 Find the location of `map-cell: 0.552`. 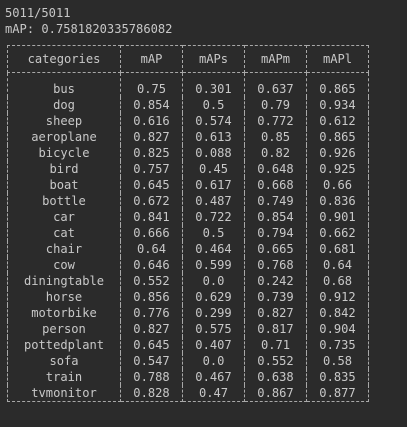

map-cell: 0.552 is located at coordinates (151, 281).